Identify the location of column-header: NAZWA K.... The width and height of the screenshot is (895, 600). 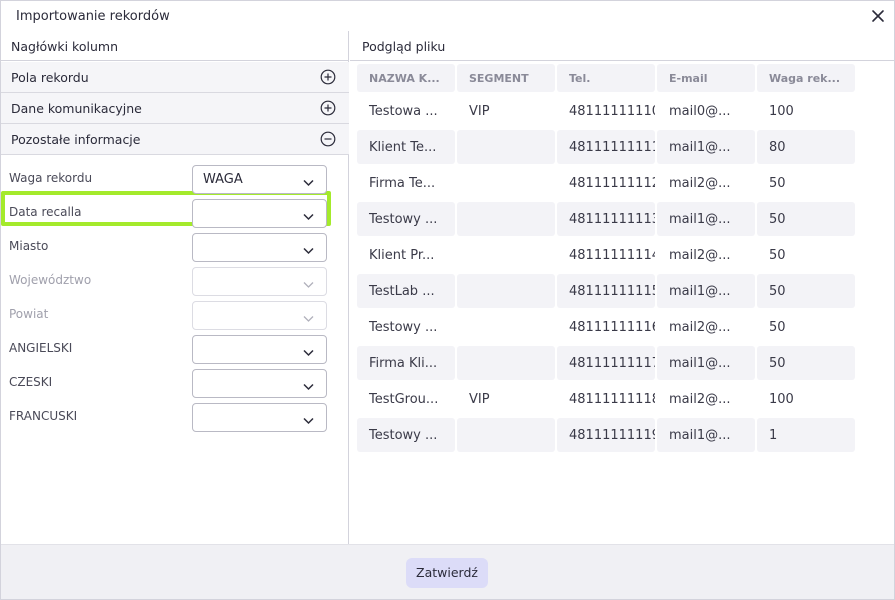
(406, 78).